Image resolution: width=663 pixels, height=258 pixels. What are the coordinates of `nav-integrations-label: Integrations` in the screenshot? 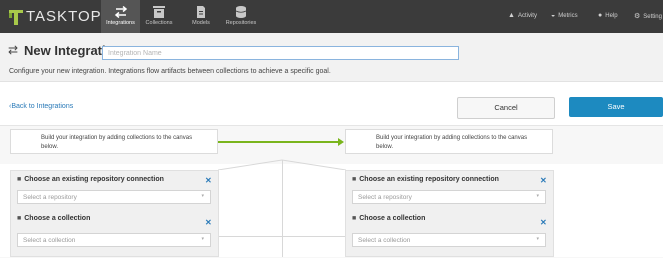 It's located at (120, 23).